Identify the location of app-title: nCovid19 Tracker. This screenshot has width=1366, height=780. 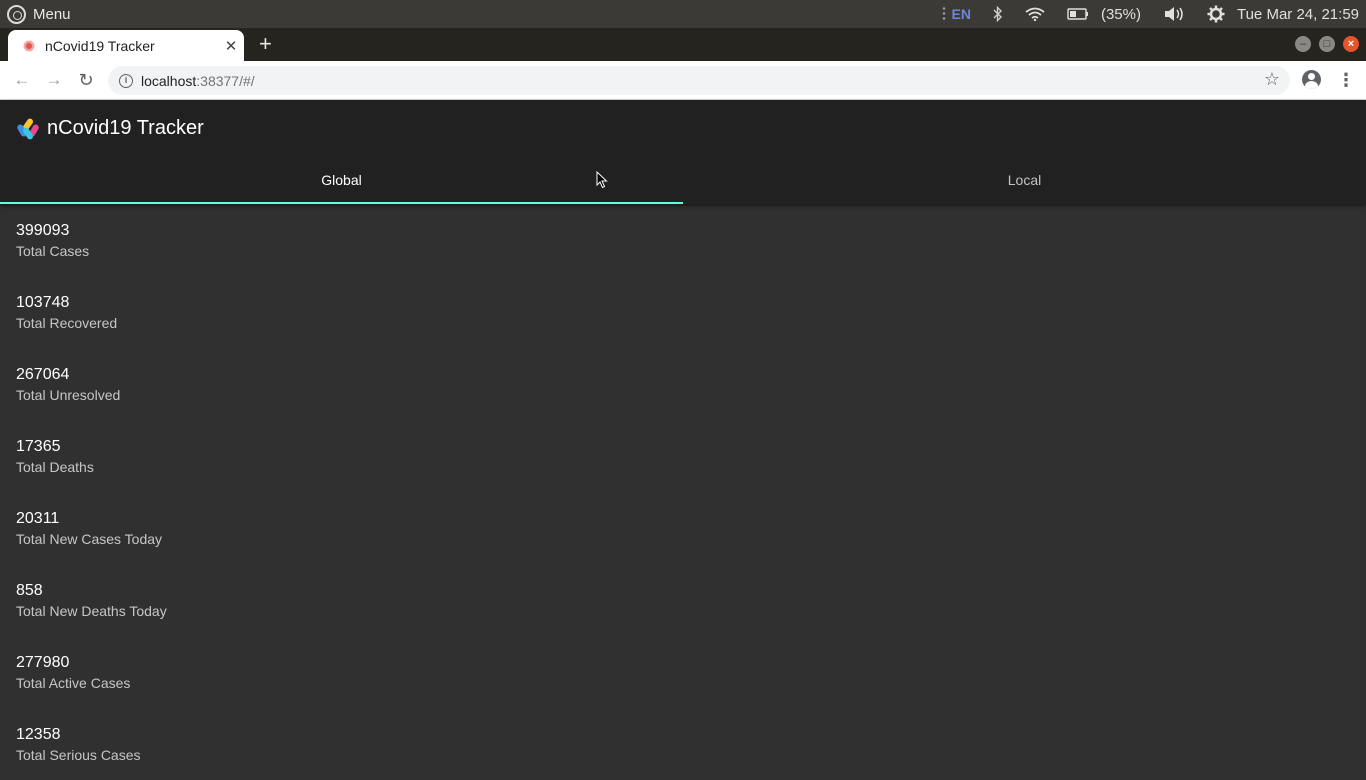
(125, 127).